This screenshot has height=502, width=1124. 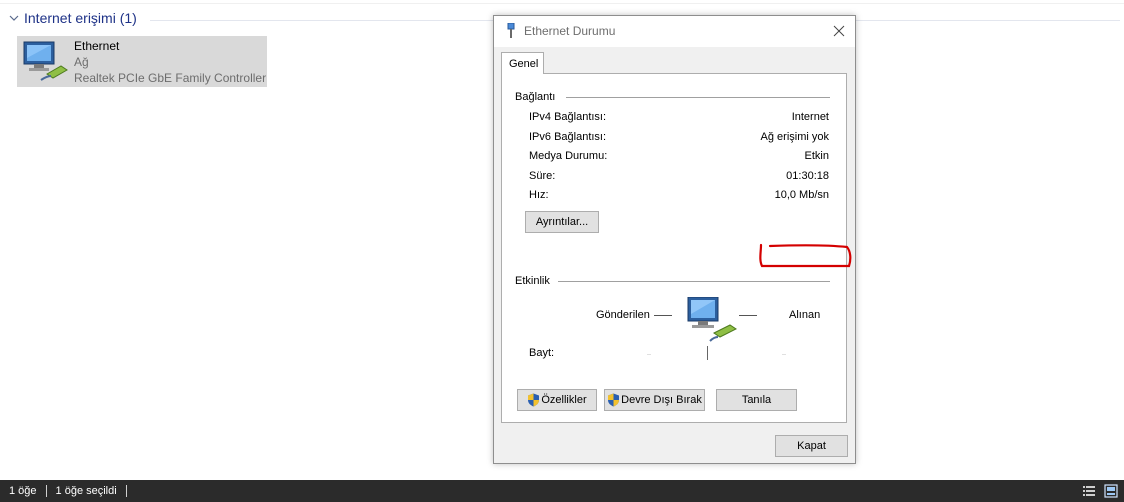 I want to click on adapter-network: Ağ, so click(x=81, y=62).